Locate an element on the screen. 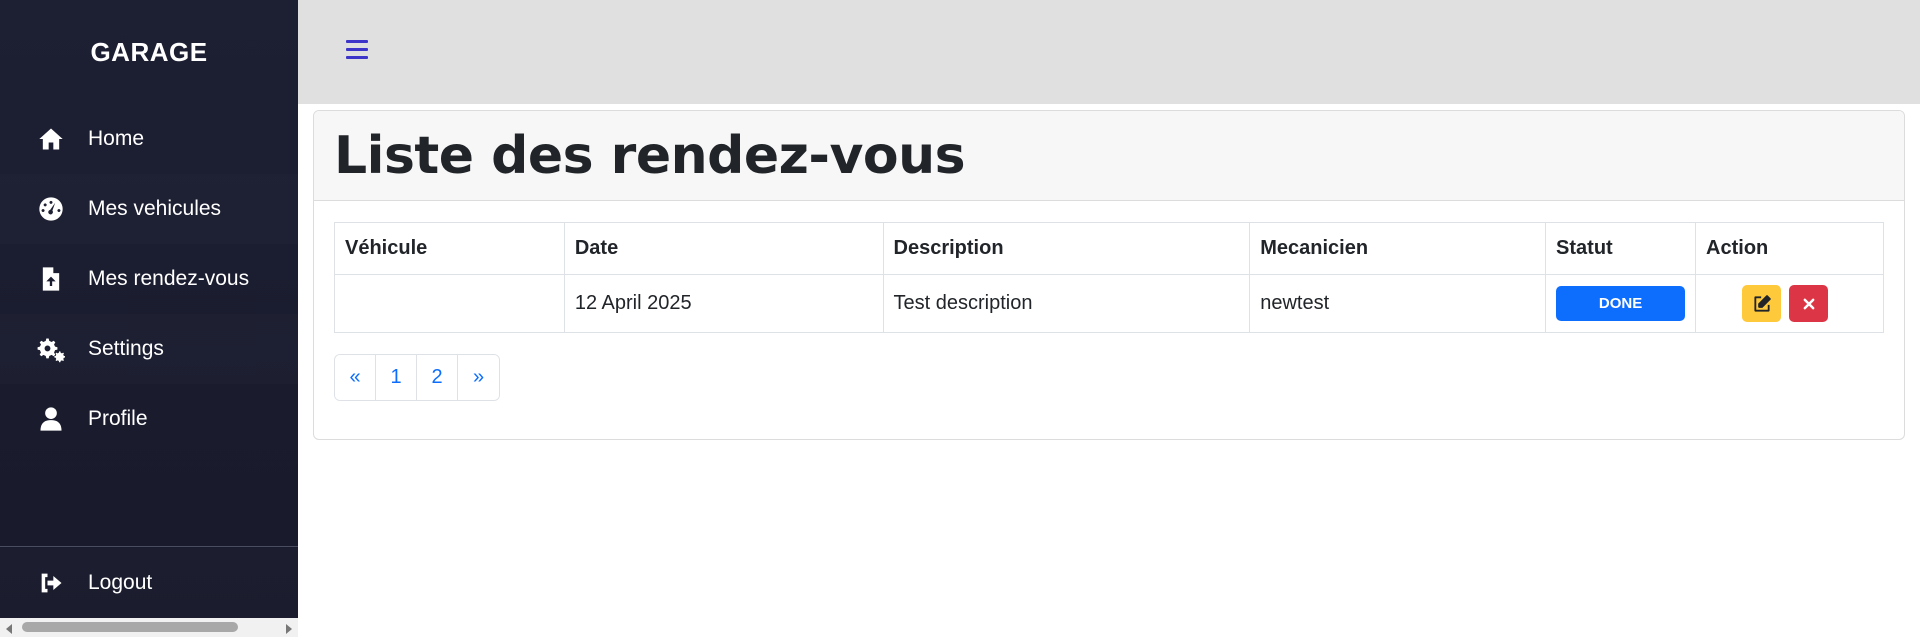 The height and width of the screenshot is (637, 1920). pagination: « 1 2 » is located at coordinates (417, 377).